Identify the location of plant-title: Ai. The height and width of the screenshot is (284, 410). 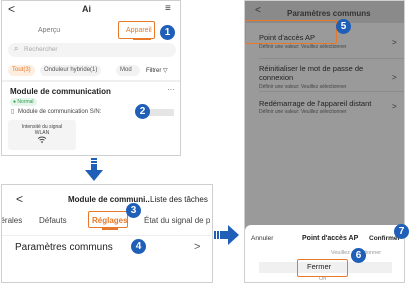
(86, 9).